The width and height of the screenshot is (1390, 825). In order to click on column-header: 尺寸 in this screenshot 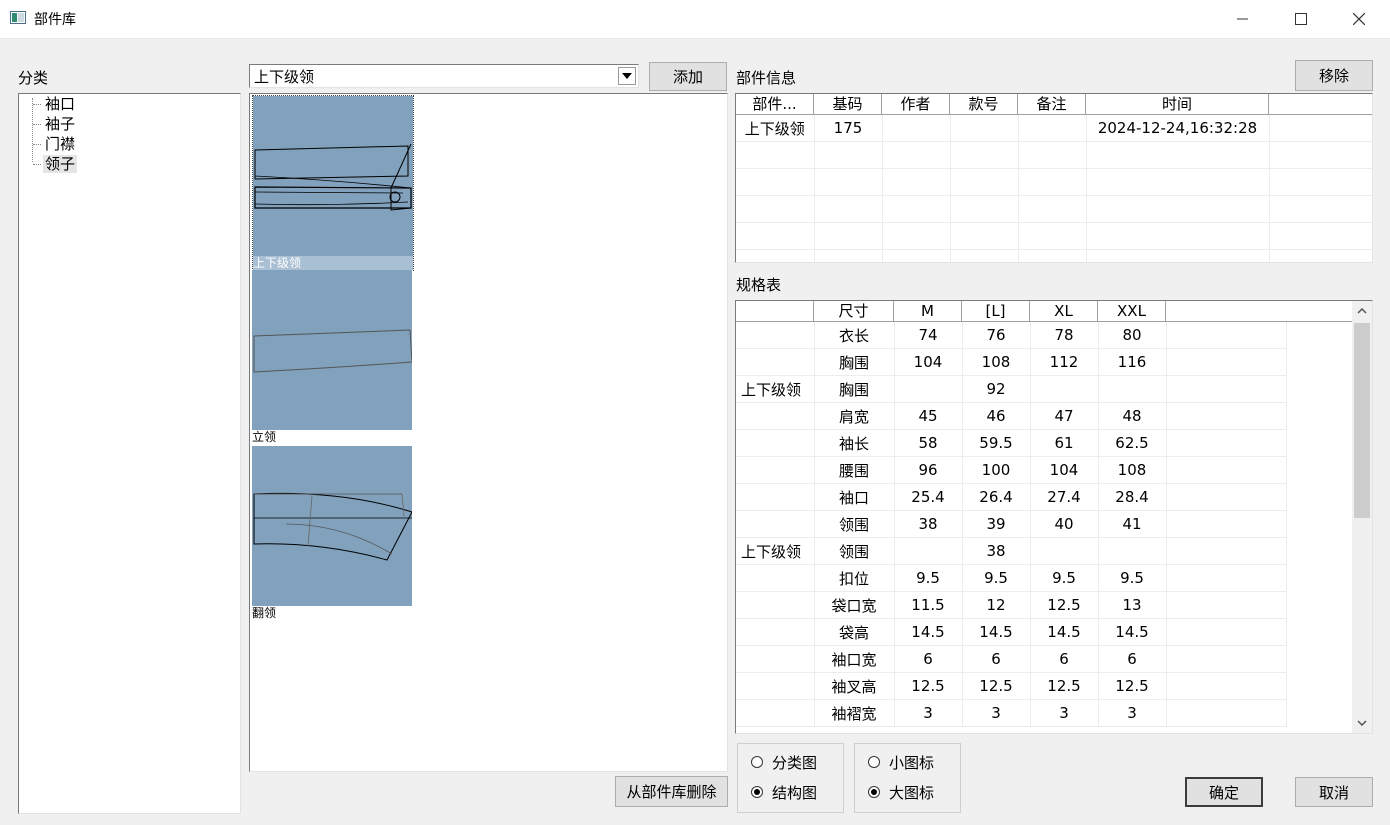, I will do `click(854, 311)`.